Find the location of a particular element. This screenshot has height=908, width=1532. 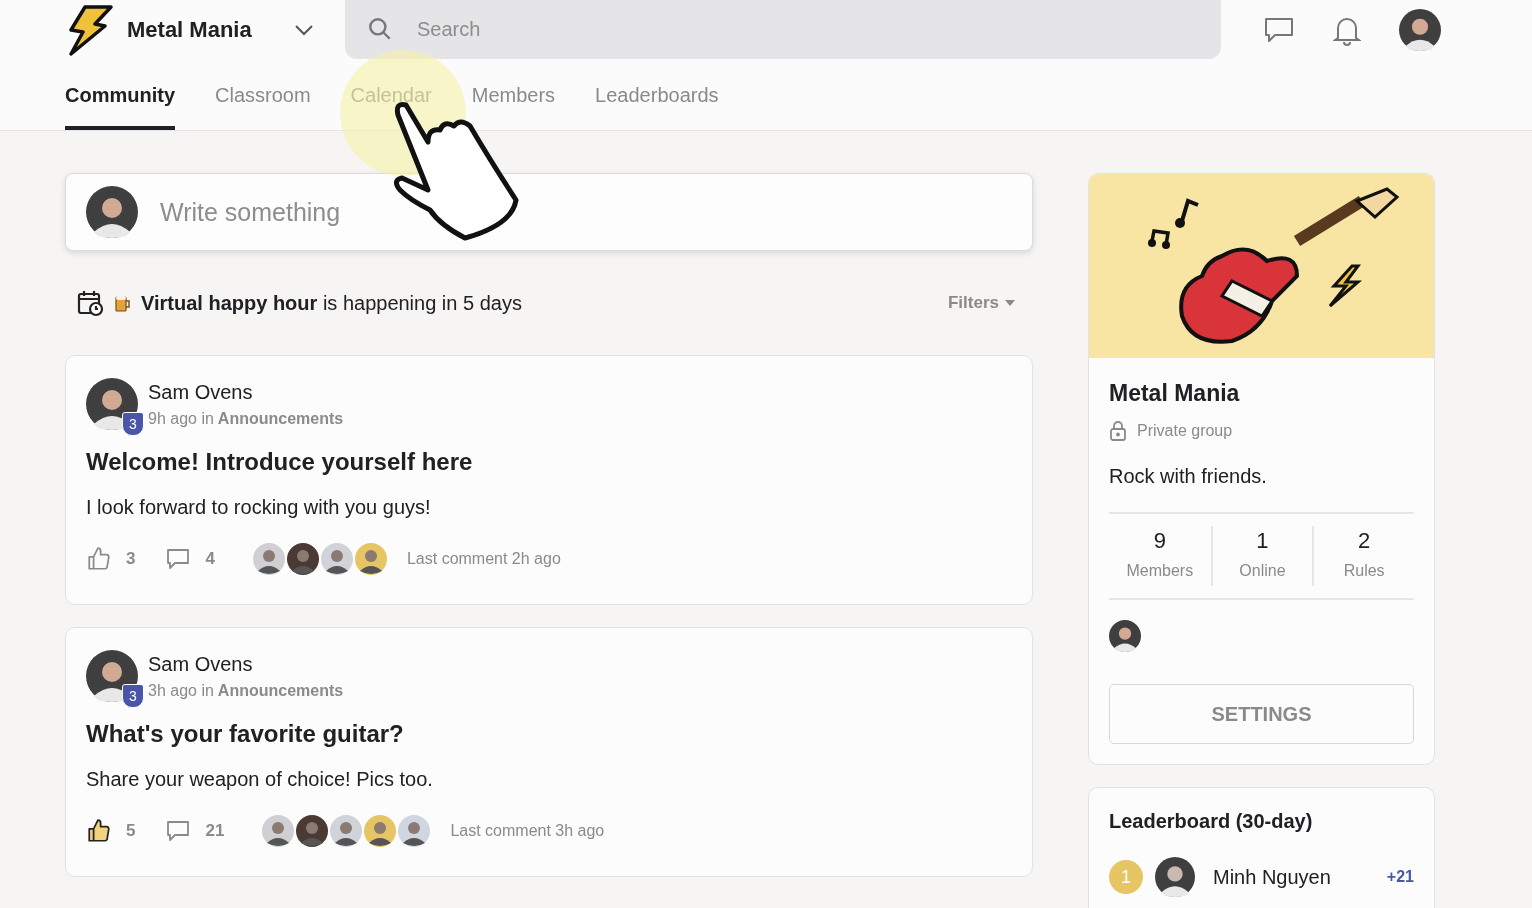

leaderboard-title: Leaderboard (30-day) is located at coordinates (1211, 821).